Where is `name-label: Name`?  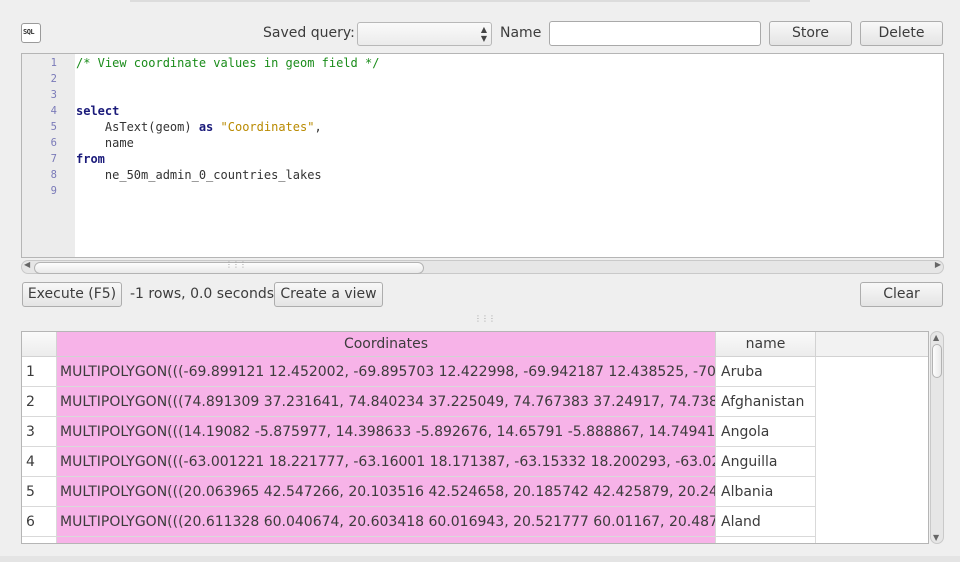 name-label: Name is located at coordinates (521, 33).